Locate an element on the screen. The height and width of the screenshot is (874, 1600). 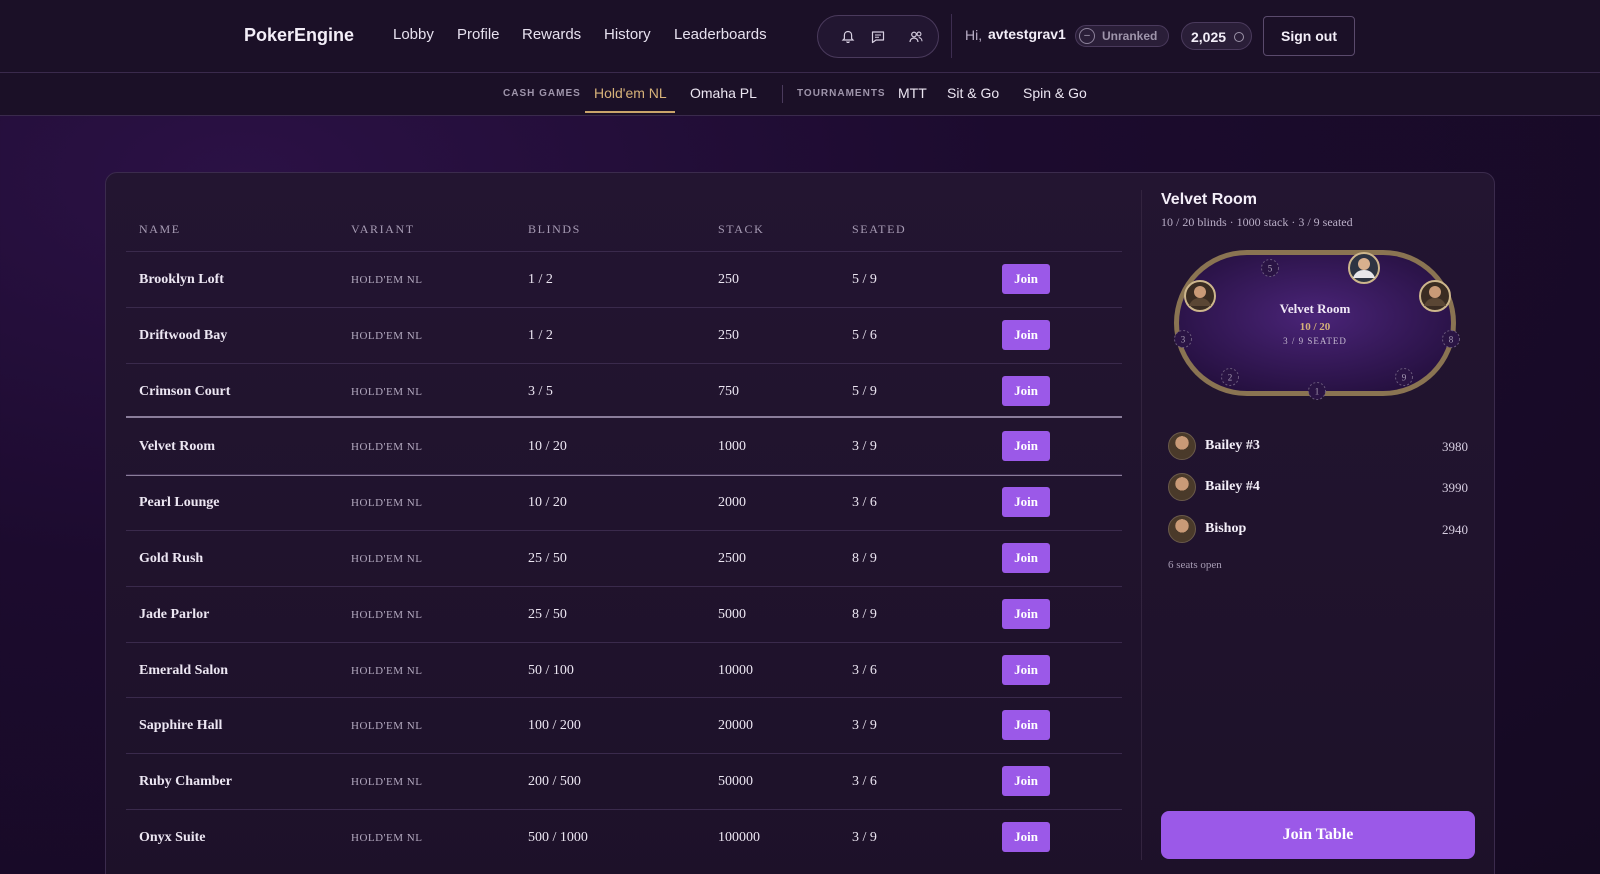
table-row: Gold Rush HOLD'EM NL 25 / 50 2500 8 / 9 Join is located at coordinates (624, 558).